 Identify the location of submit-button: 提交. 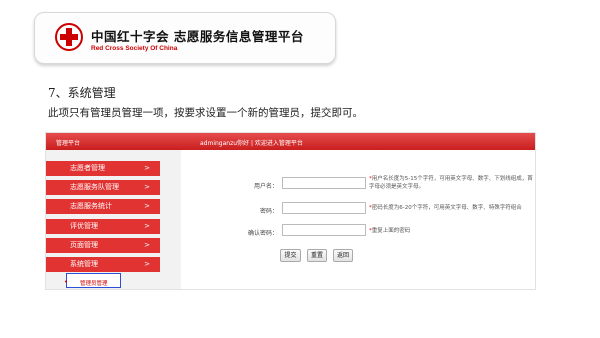
(290, 255).